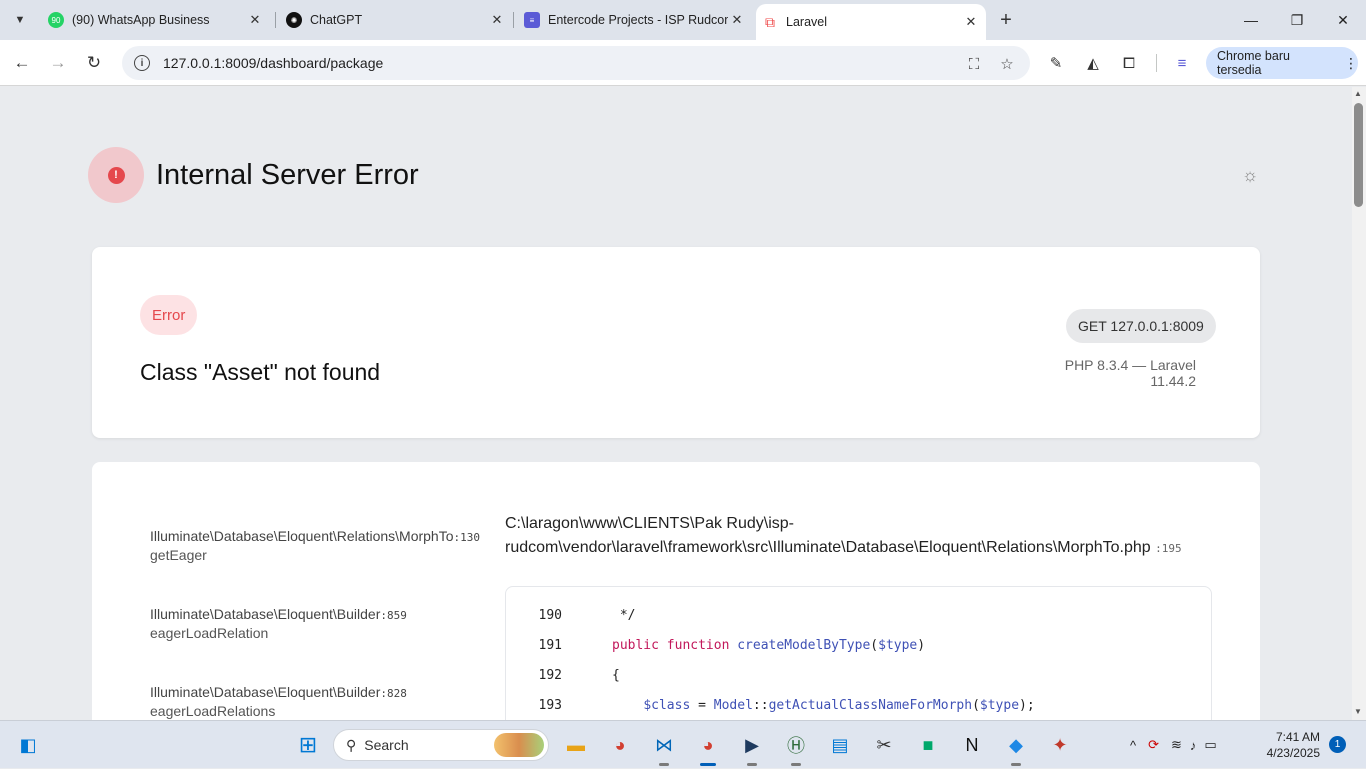  I want to click on new-tab-button: +, so click(1006, 20).